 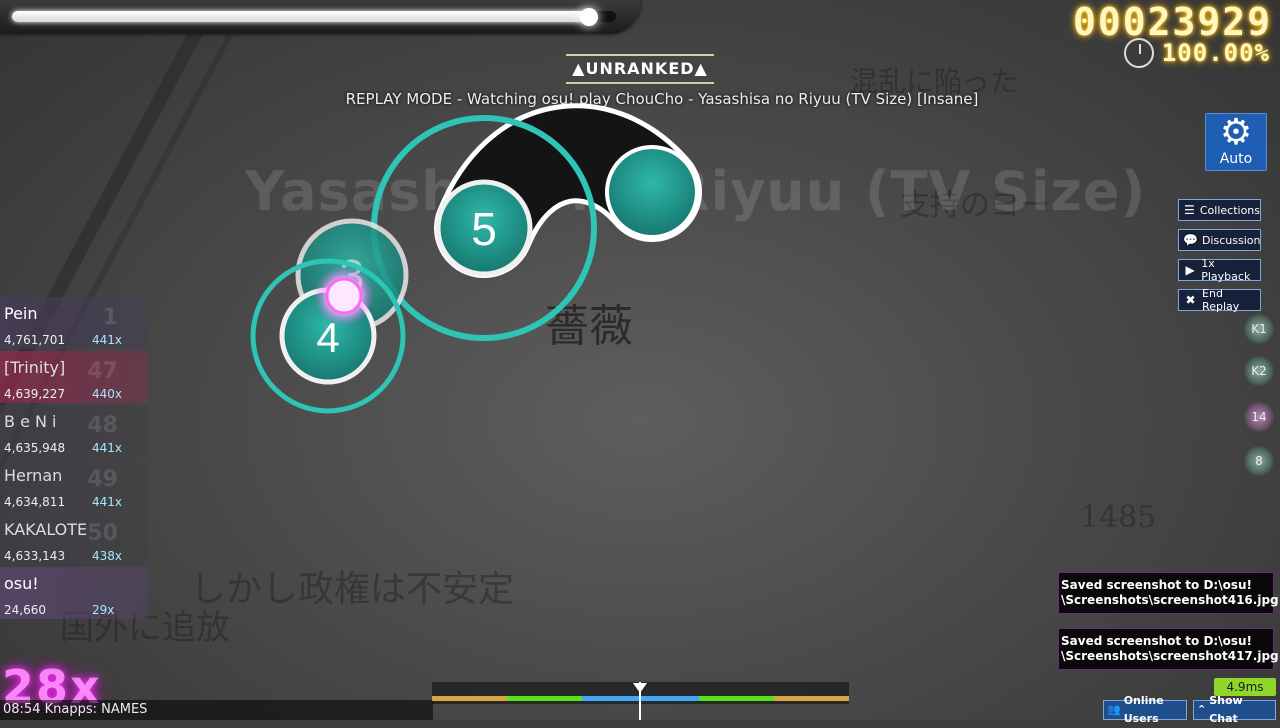 I want to click on cursor, so click(x=344, y=296).